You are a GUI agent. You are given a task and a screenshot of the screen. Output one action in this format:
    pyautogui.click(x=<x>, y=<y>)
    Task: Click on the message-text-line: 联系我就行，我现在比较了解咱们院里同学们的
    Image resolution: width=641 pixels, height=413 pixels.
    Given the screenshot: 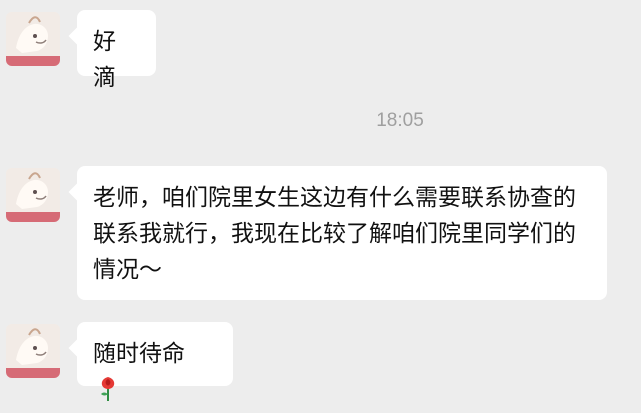 What is the action you would take?
    pyautogui.click(x=334, y=234)
    